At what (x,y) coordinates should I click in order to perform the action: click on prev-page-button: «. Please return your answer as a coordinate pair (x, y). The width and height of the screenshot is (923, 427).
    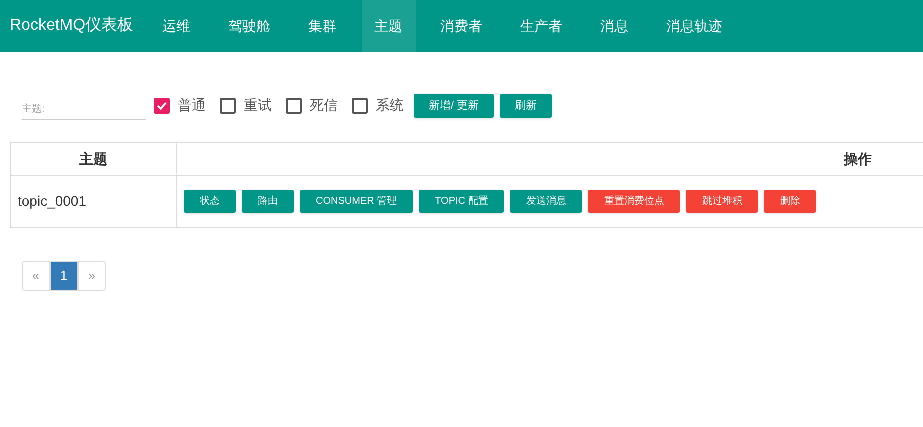
    Looking at the image, I should click on (36, 276).